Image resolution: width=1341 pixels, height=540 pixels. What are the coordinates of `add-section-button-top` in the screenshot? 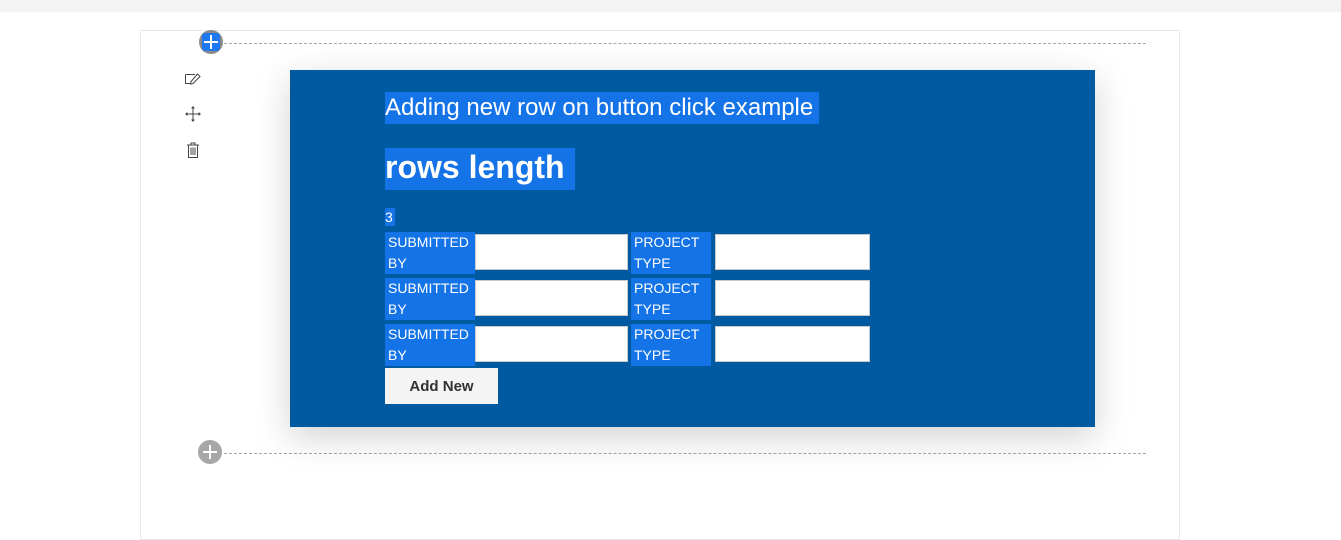 It's located at (211, 42).